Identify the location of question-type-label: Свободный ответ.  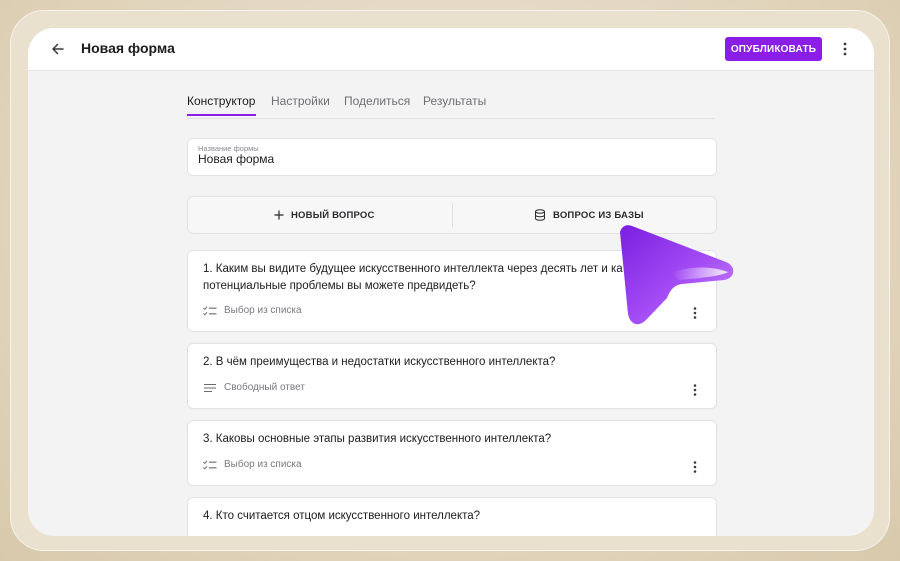
(264, 387).